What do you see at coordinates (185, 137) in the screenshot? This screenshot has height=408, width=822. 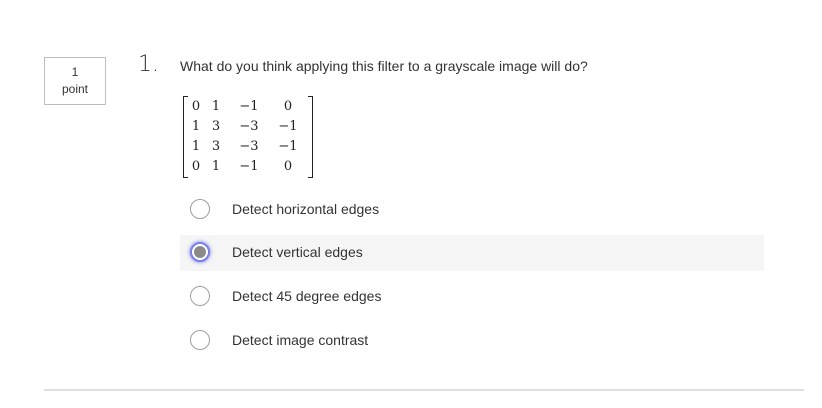 I see `matrix-left-bracket` at bounding box center [185, 137].